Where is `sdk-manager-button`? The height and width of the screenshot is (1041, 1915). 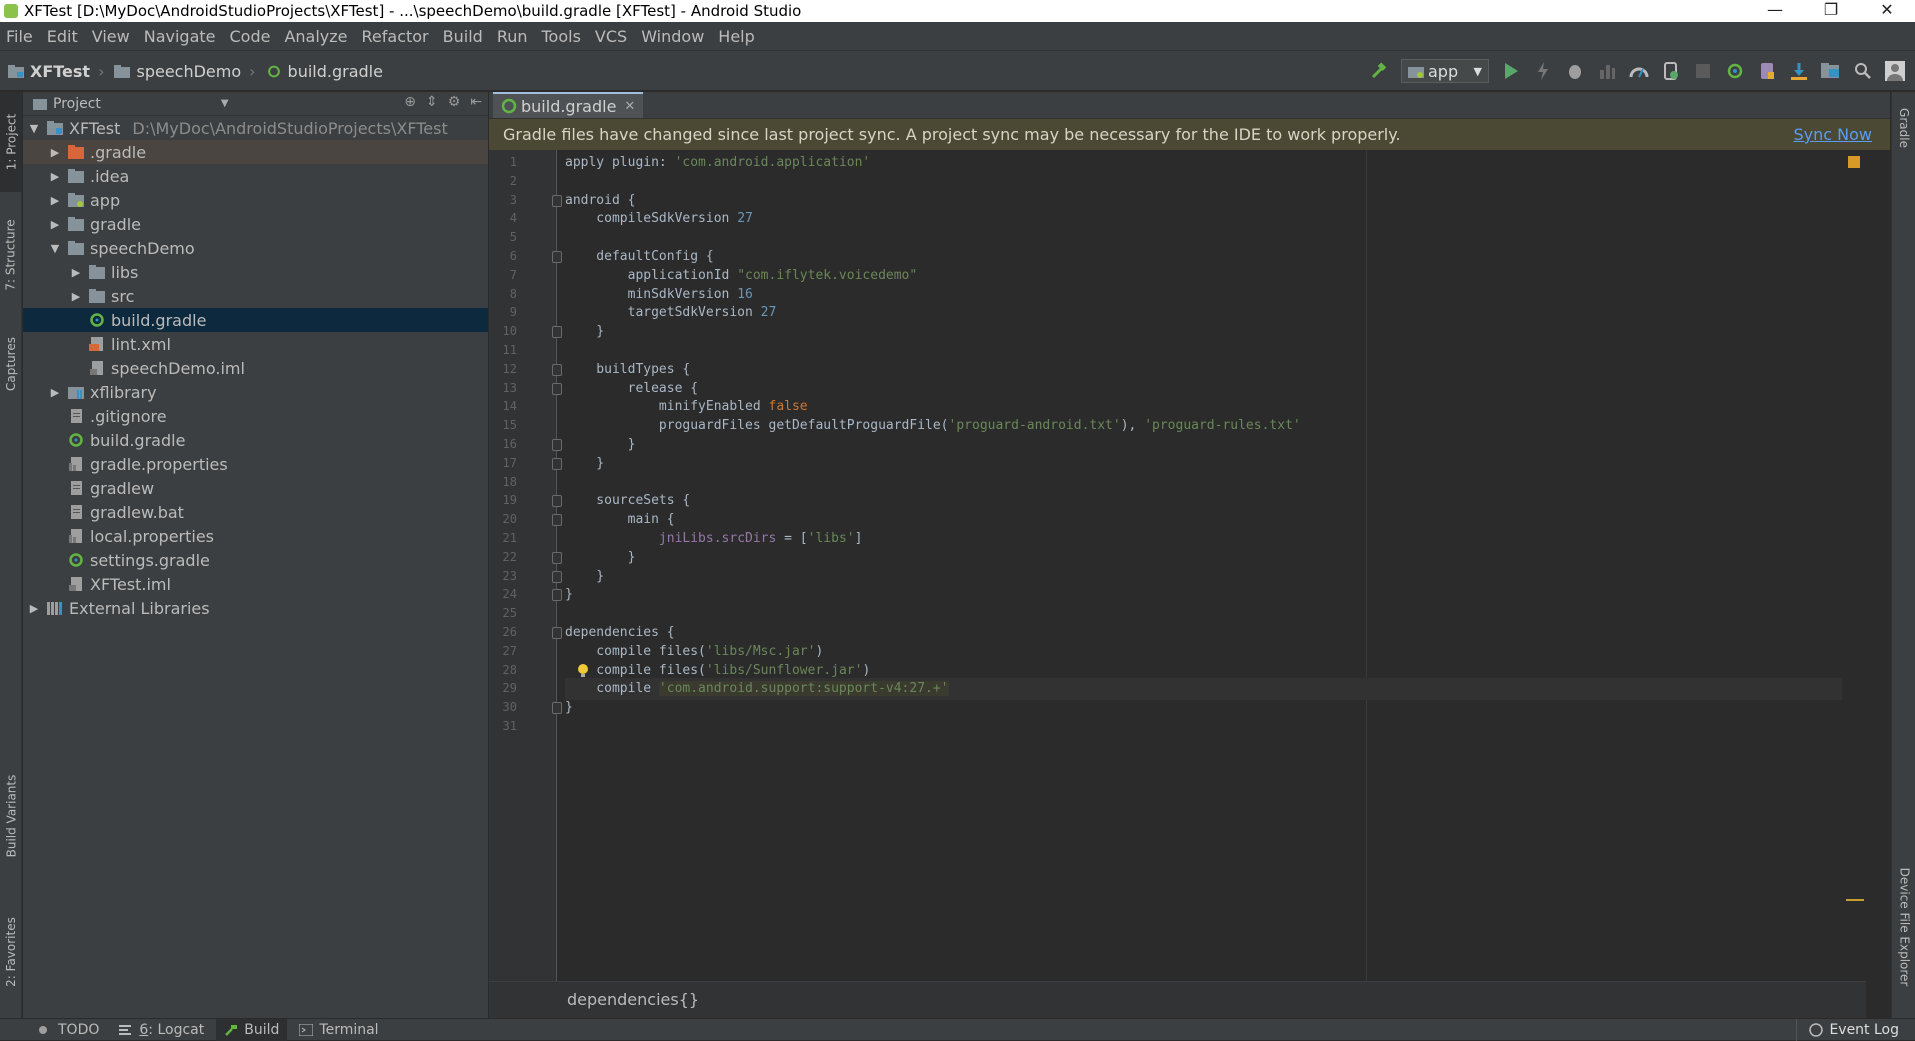 sdk-manager-button is located at coordinates (1799, 71).